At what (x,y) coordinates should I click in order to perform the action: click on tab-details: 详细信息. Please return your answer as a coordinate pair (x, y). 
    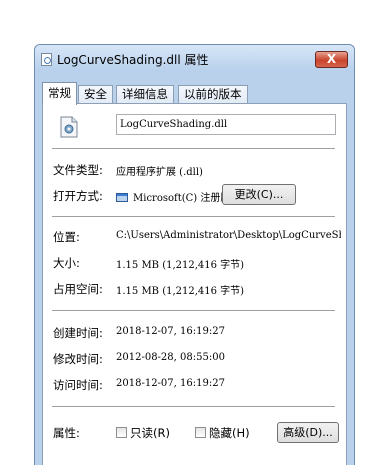
    Looking at the image, I should click on (145, 94).